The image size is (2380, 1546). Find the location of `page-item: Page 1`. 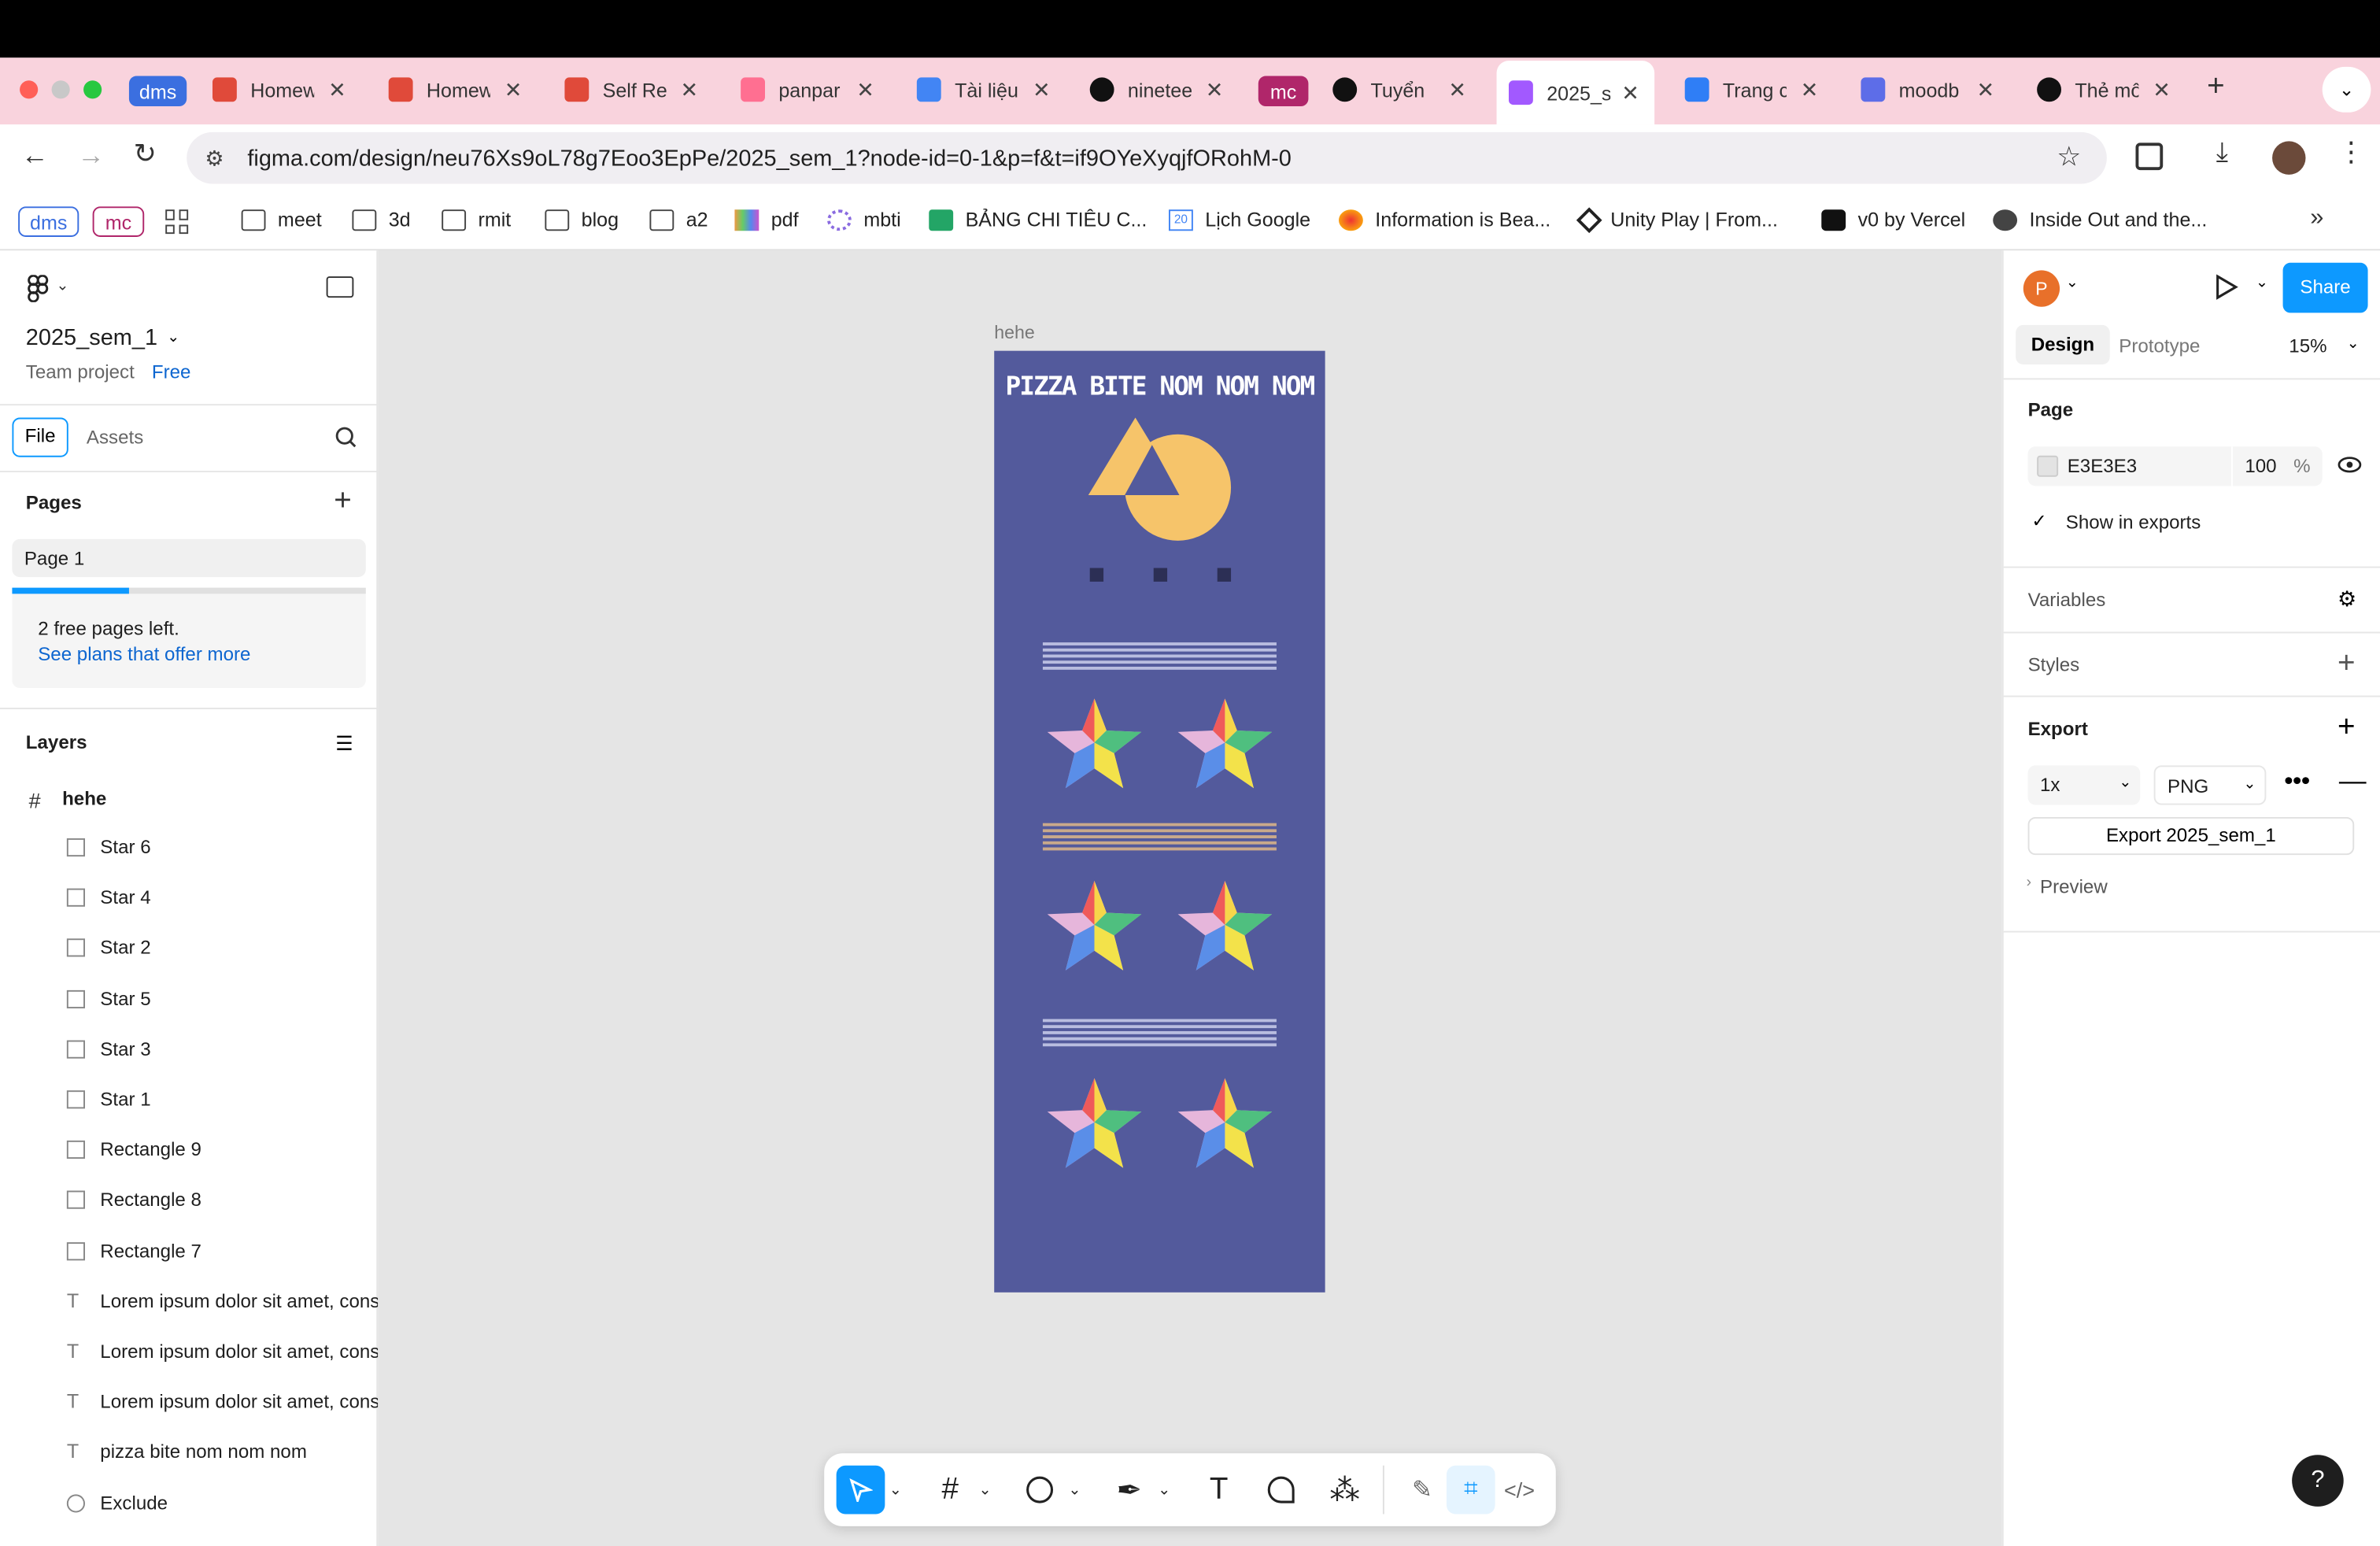

page-item: Page 1 is located at coordinates (189, 558).